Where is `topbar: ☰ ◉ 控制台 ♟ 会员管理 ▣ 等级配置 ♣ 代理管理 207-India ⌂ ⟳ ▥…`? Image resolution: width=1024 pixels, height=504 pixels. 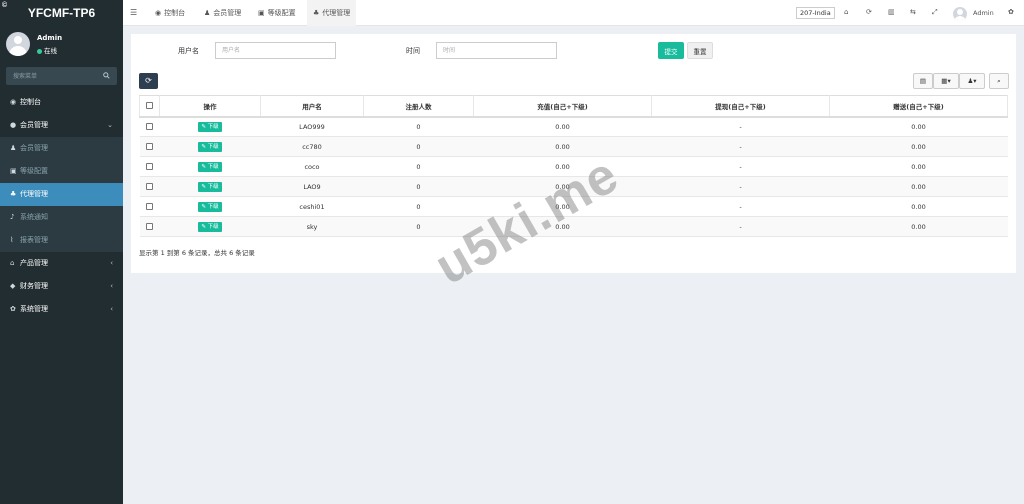
topbar: ☰ ◉ 控制台 ♟ 会员管理 ▣ 等级配置 ♣ 代理管理 207-India ⌂ ⟳ ▥… is located at coordinates (573, 13).